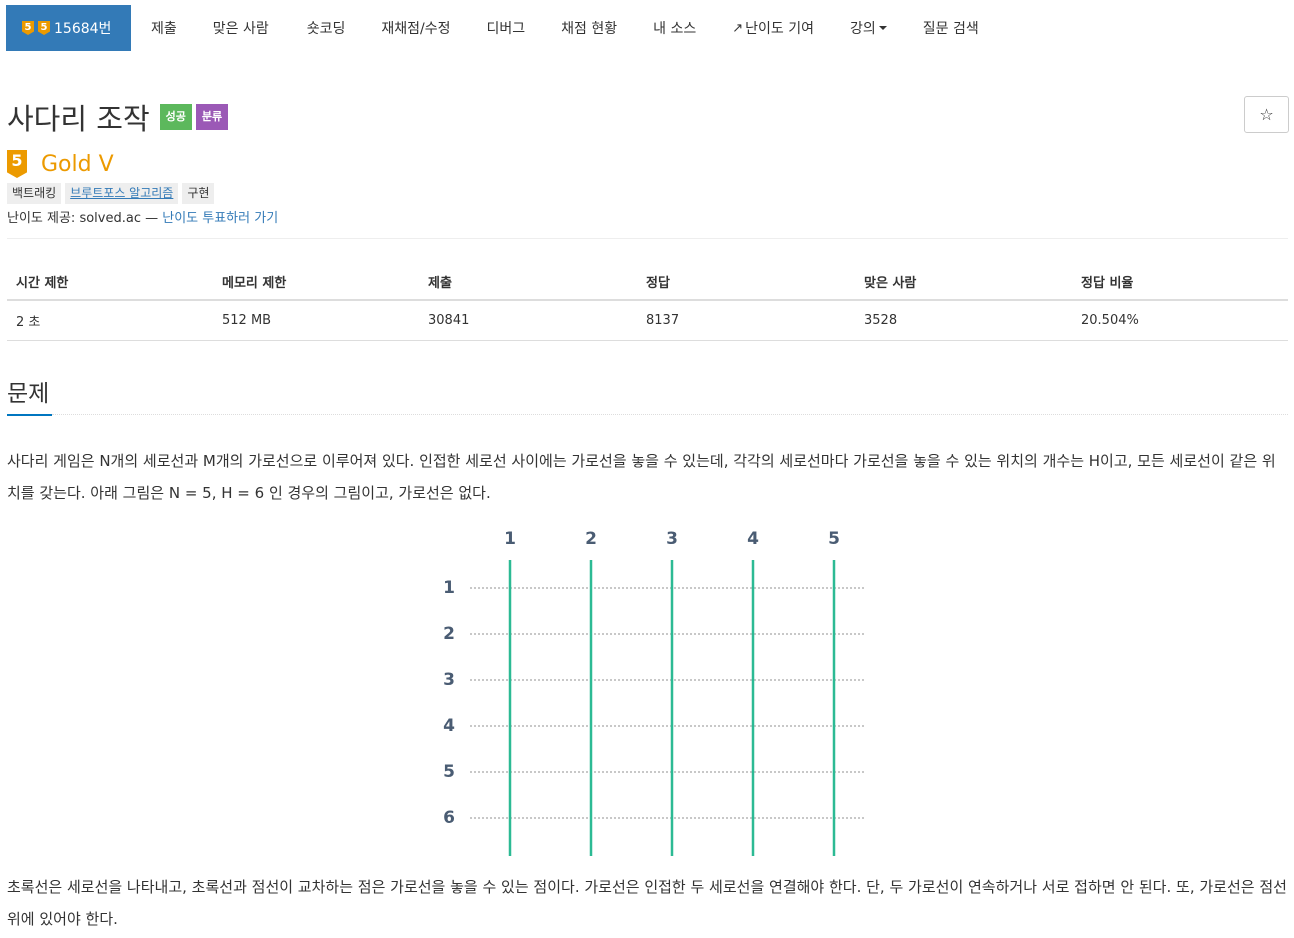 This screenshot has width=1294, height=938. Describe the element at coordinates (753, 539) in the screenshot. I see `column-label: 4` at that location.